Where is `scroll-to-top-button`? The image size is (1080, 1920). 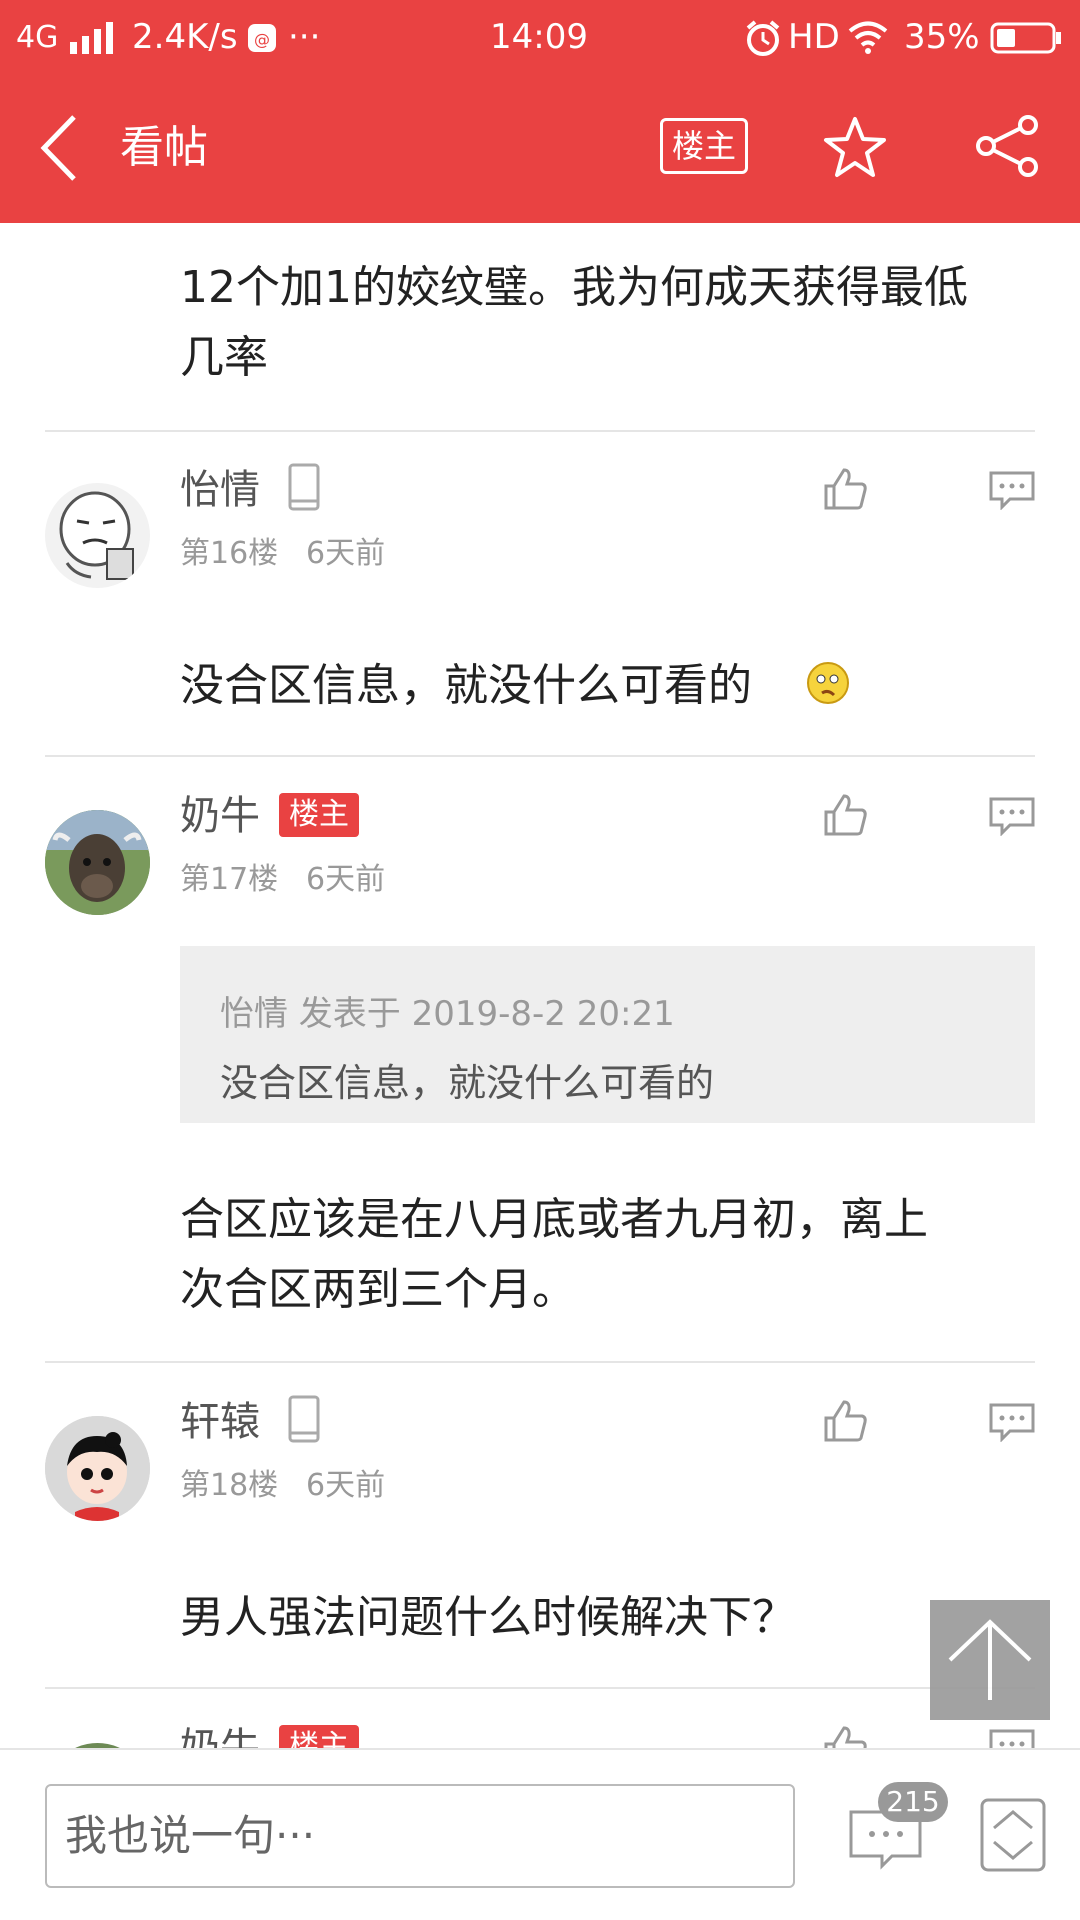 scroll-to-top-button is located at coordinates (990, 1660).